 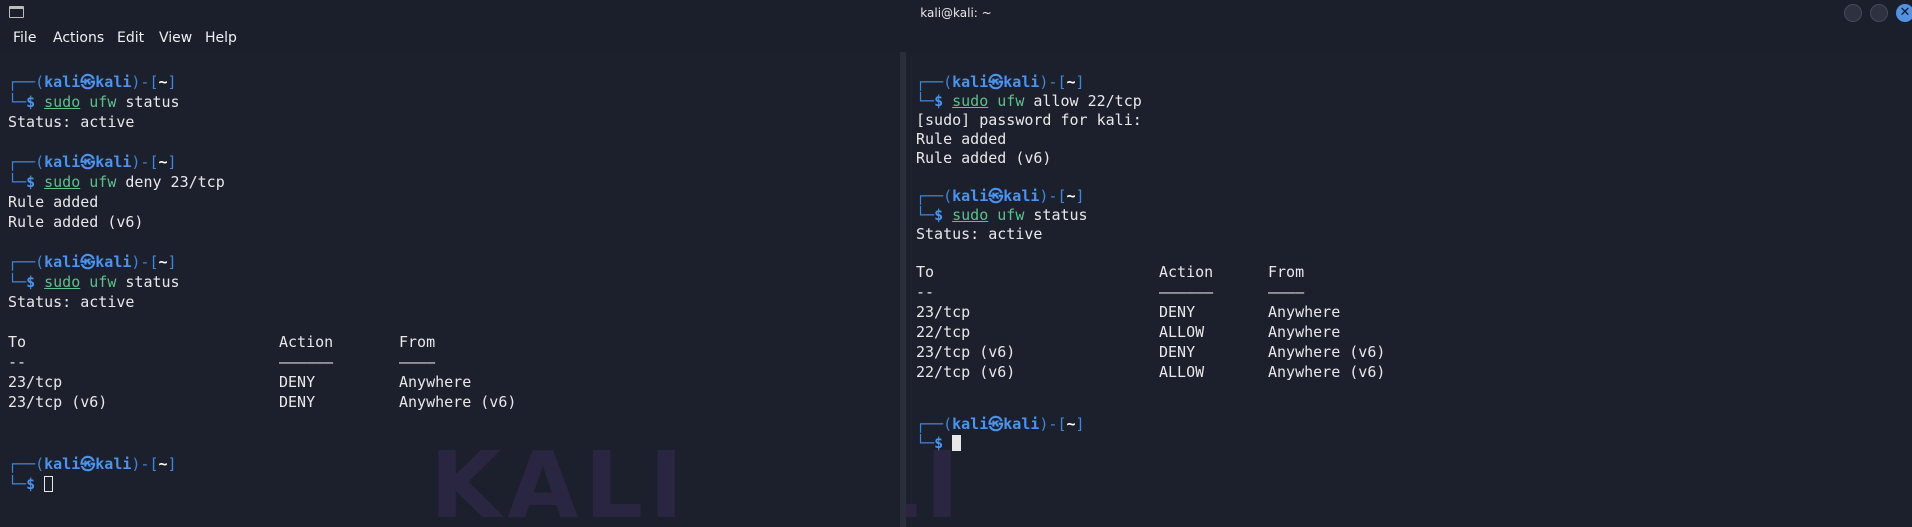 I want to click on menu-actions: Actions, so click(x=78, y=38).